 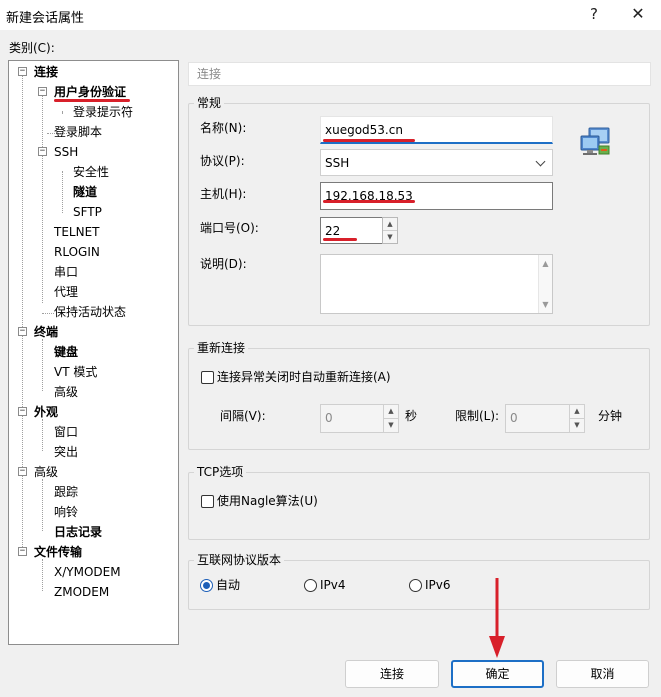 I want to click on nagle-checkbox, so click(x=207, y=501).